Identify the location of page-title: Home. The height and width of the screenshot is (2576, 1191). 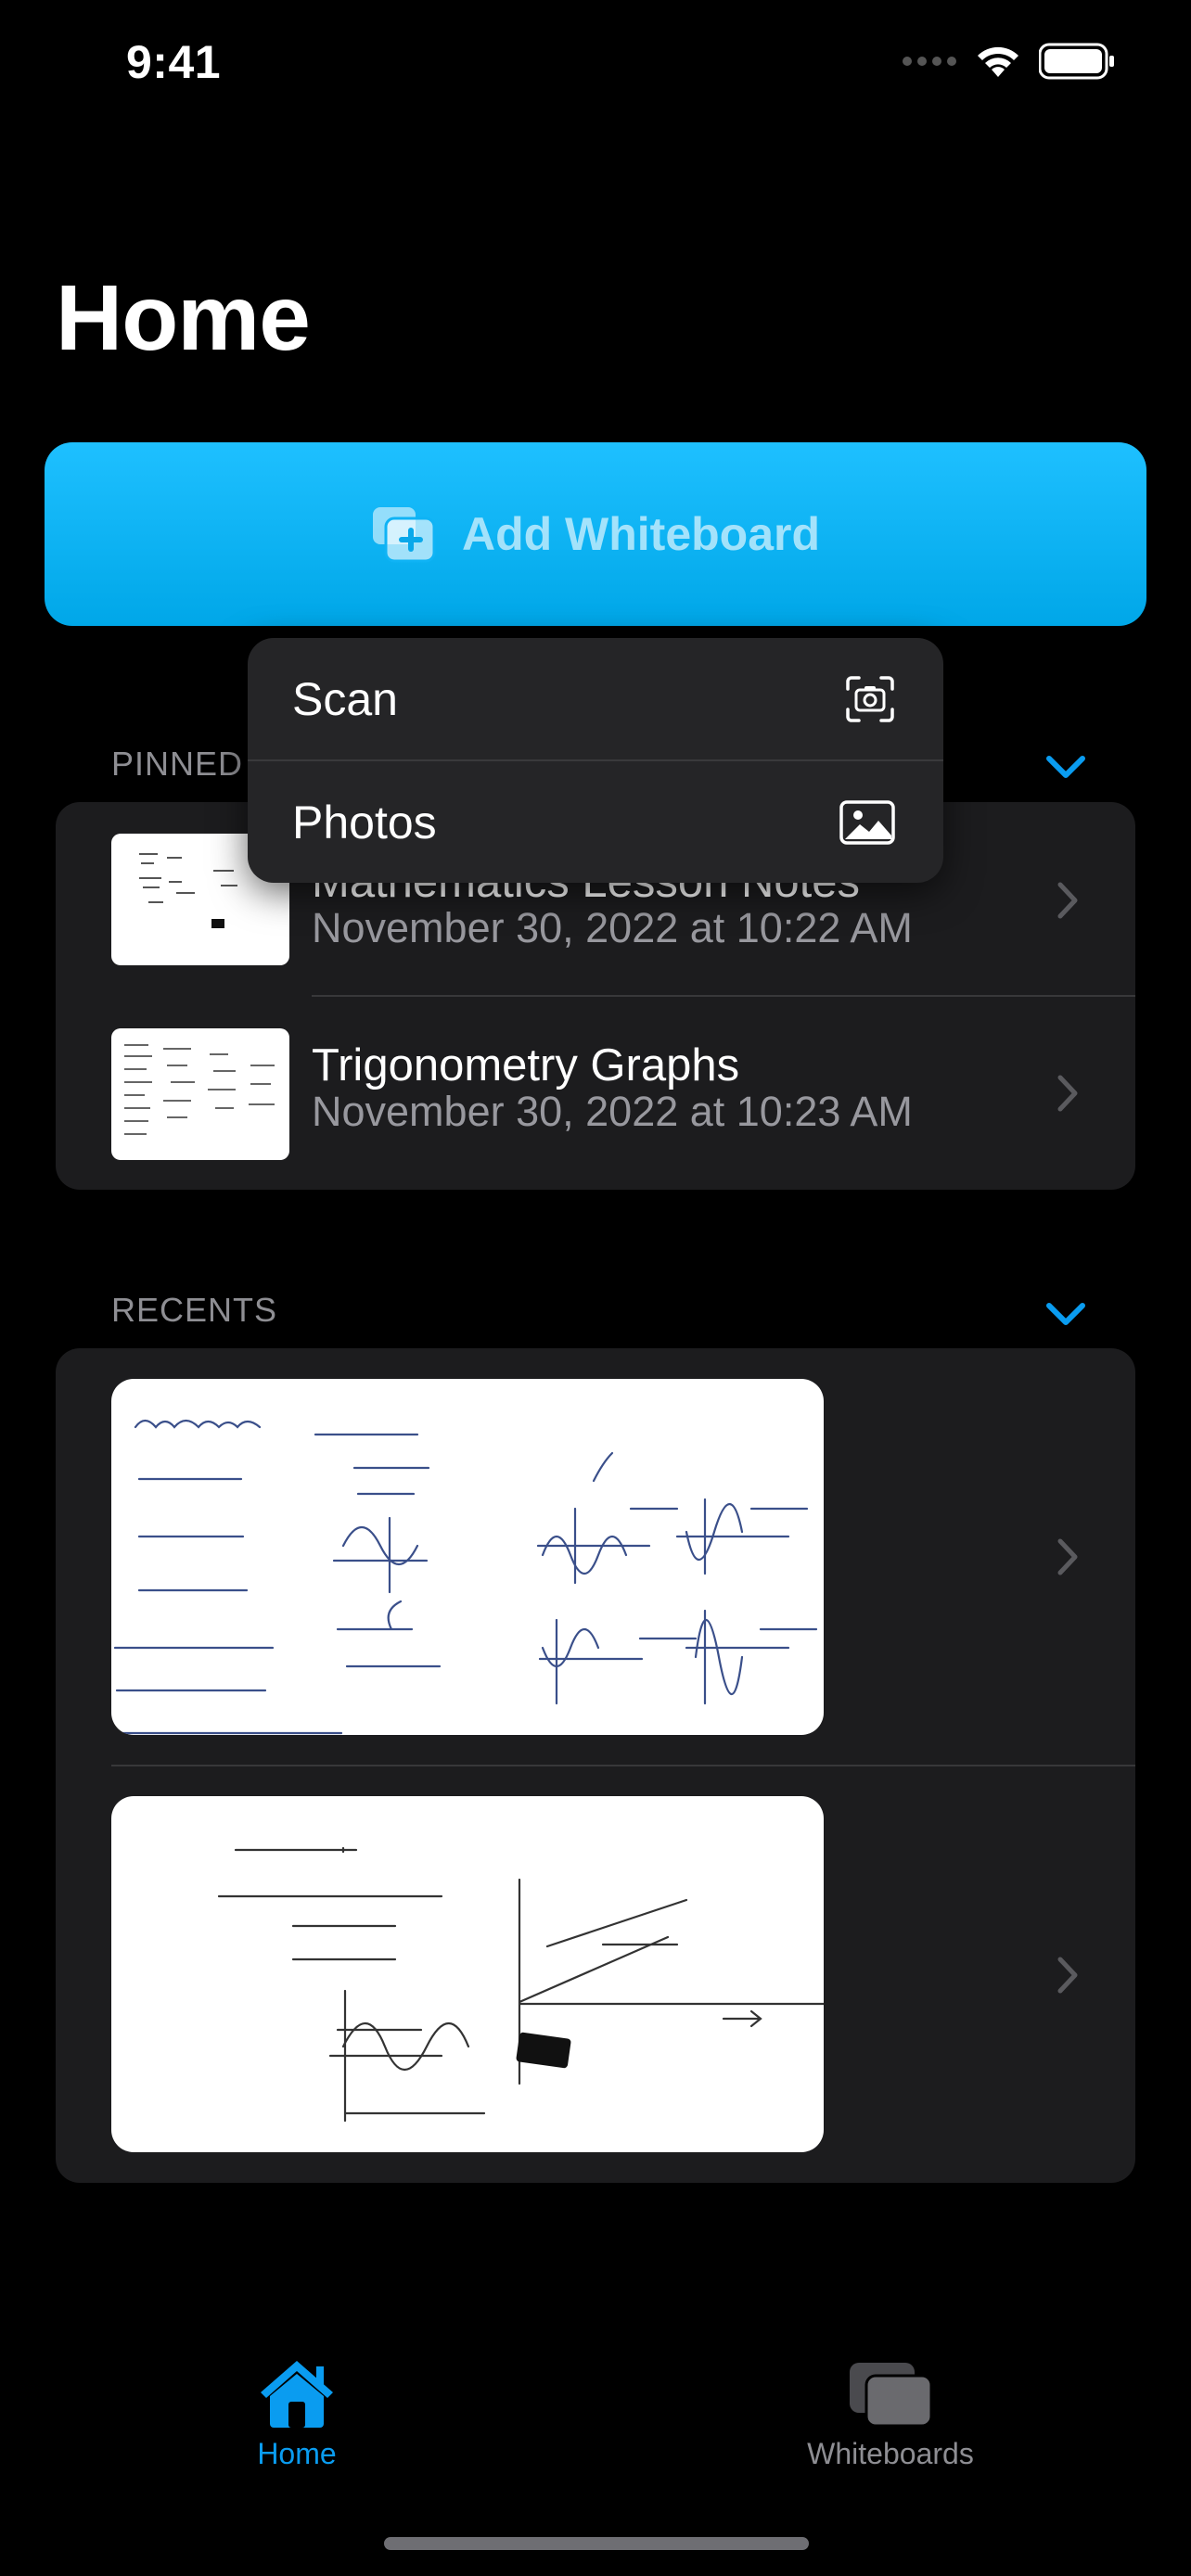
(183, 318).